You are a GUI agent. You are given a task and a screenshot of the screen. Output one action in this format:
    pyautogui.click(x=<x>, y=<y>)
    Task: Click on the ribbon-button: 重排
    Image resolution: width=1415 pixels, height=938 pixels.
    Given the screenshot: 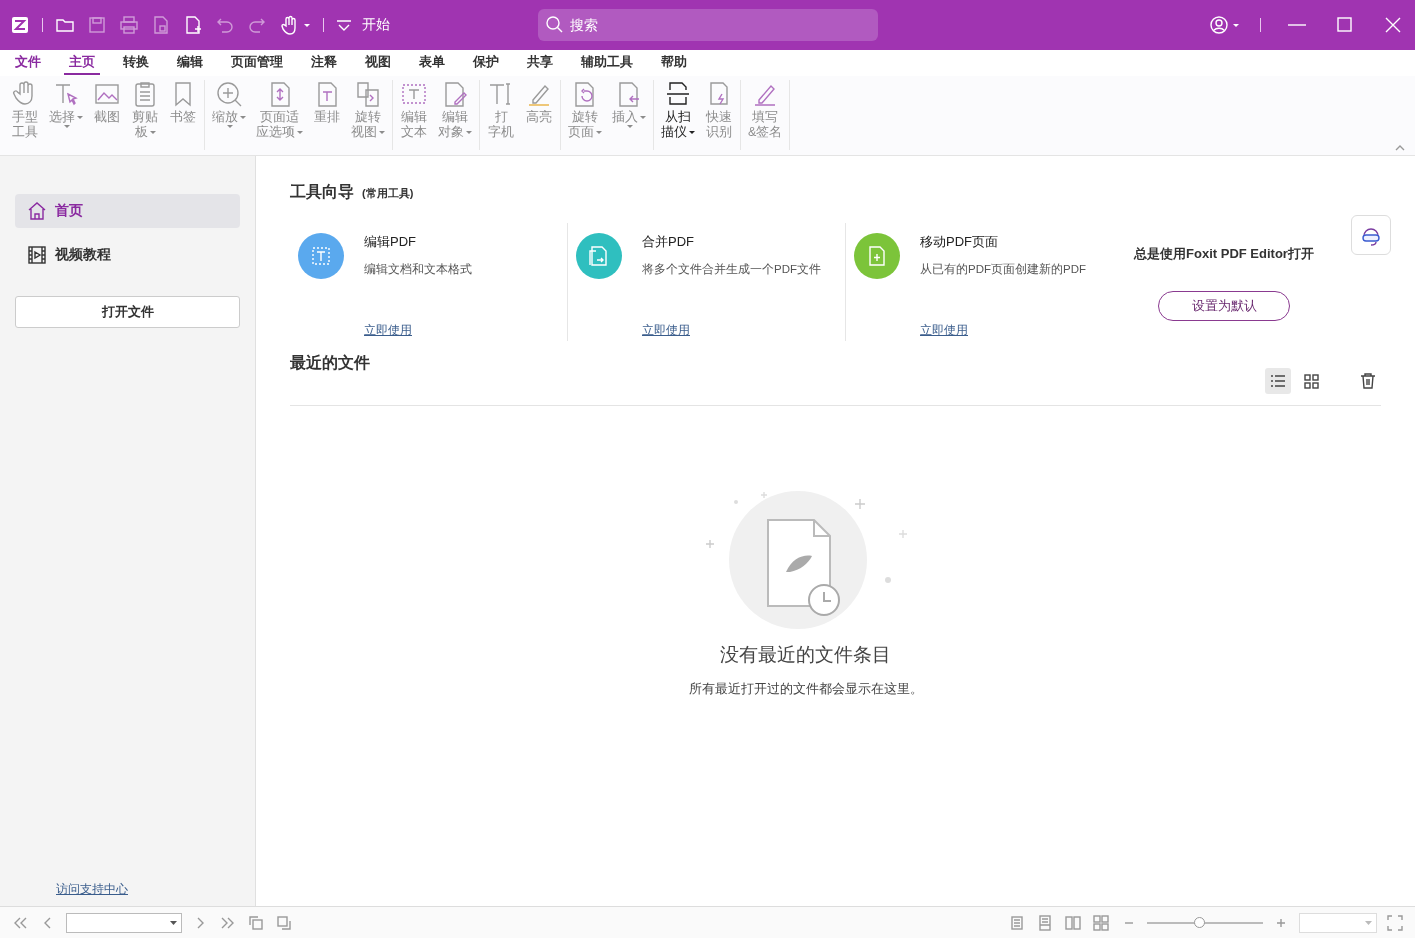 What is the action you would take?
    pyautogui.click(x=327, y=102)
    